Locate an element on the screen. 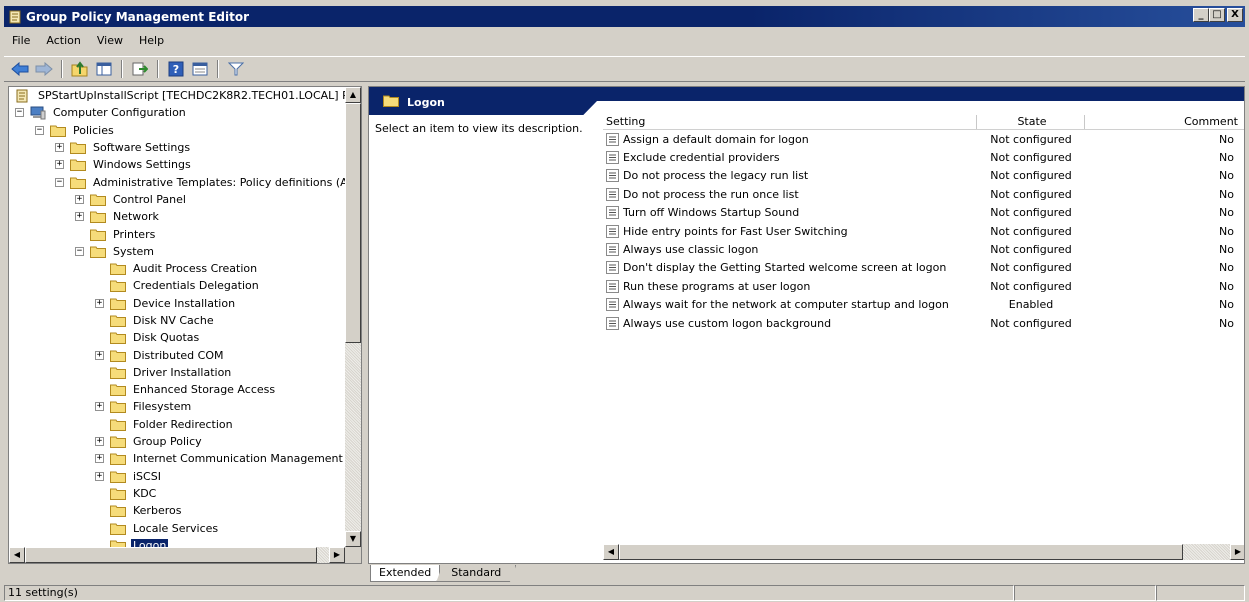 The image size is (1249, 602). tree-item: Enhanced Storage Access is located at coordinates (177, 389).